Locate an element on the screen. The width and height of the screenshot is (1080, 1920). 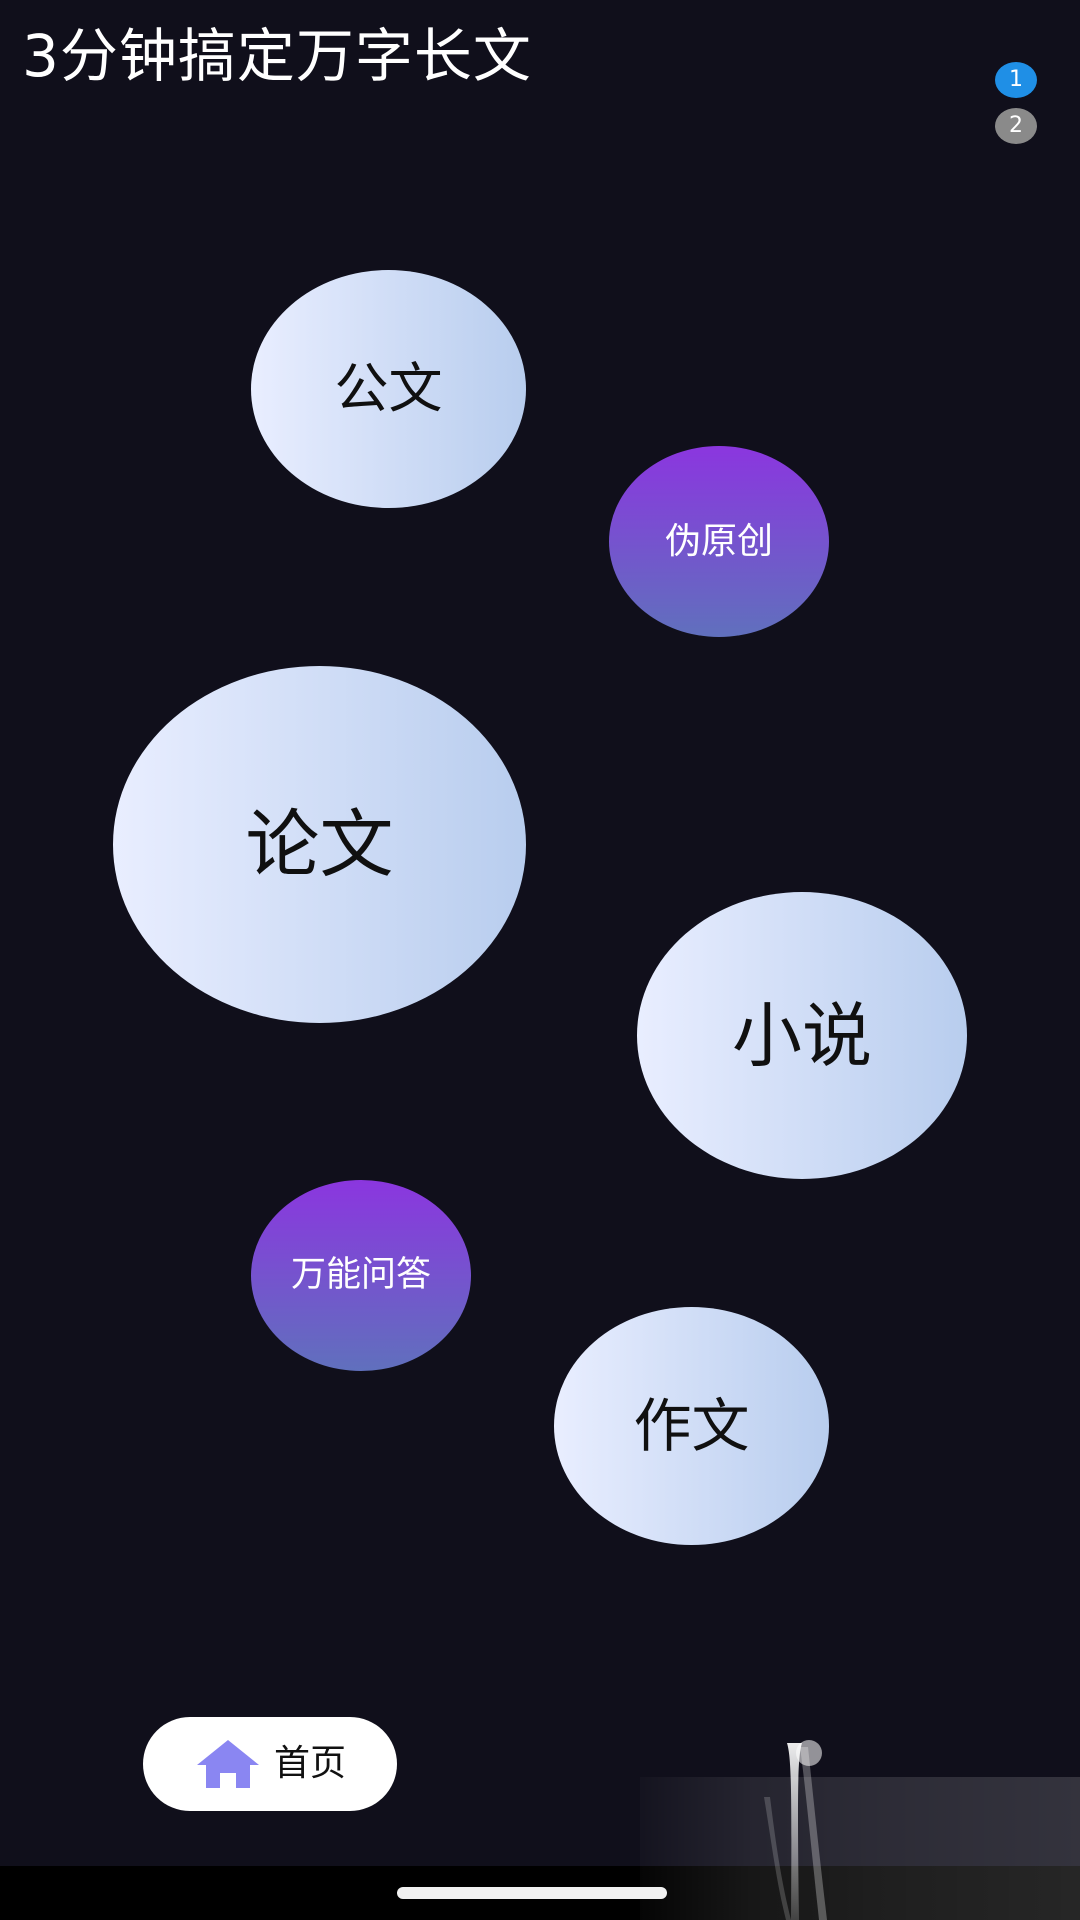
bubble-weiyuanchuang: 伪原创 is located at coordinates (719, 541).